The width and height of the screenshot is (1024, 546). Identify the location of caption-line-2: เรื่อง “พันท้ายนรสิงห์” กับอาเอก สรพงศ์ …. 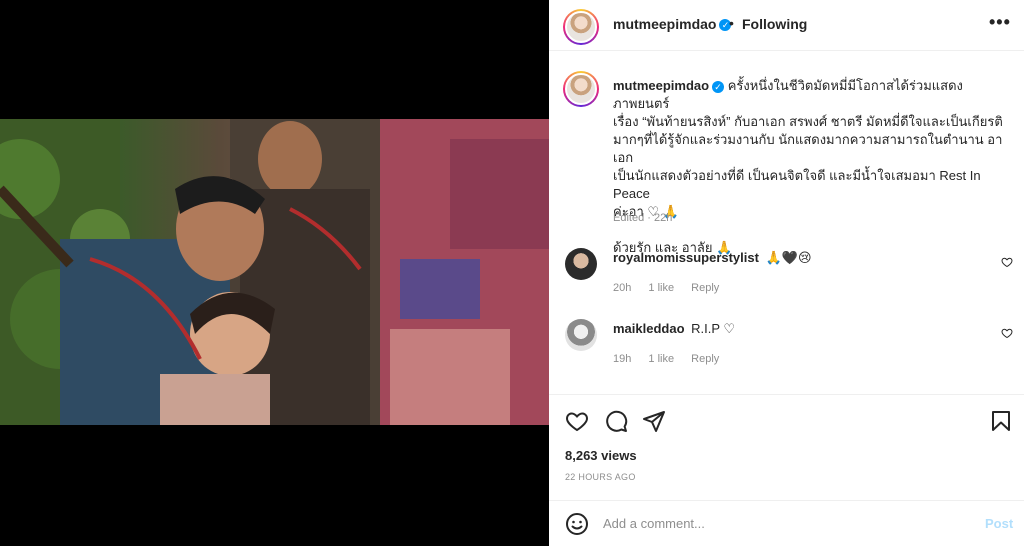
(808, 121).